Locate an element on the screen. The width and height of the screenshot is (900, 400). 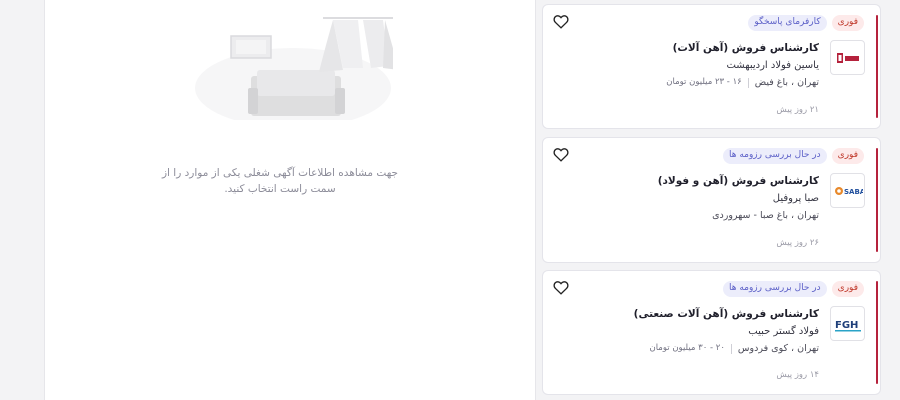
job-title: کارشناس فروش (آهن آلات) is located at coordinates (694, 48).